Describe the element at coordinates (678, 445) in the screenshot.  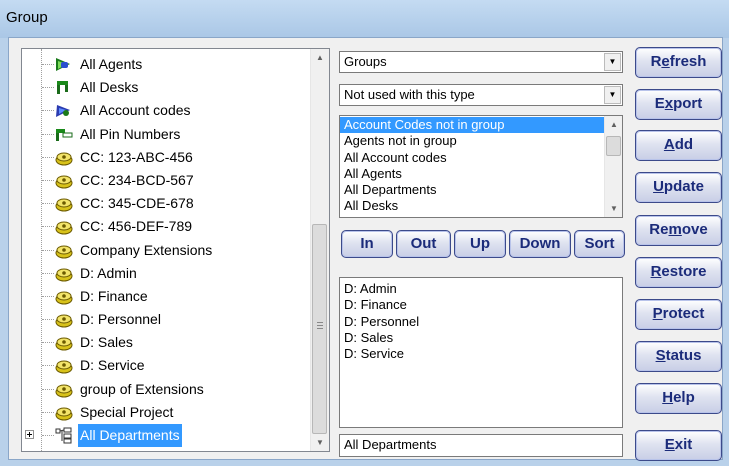
I see `exit-button: Exit` at that location.